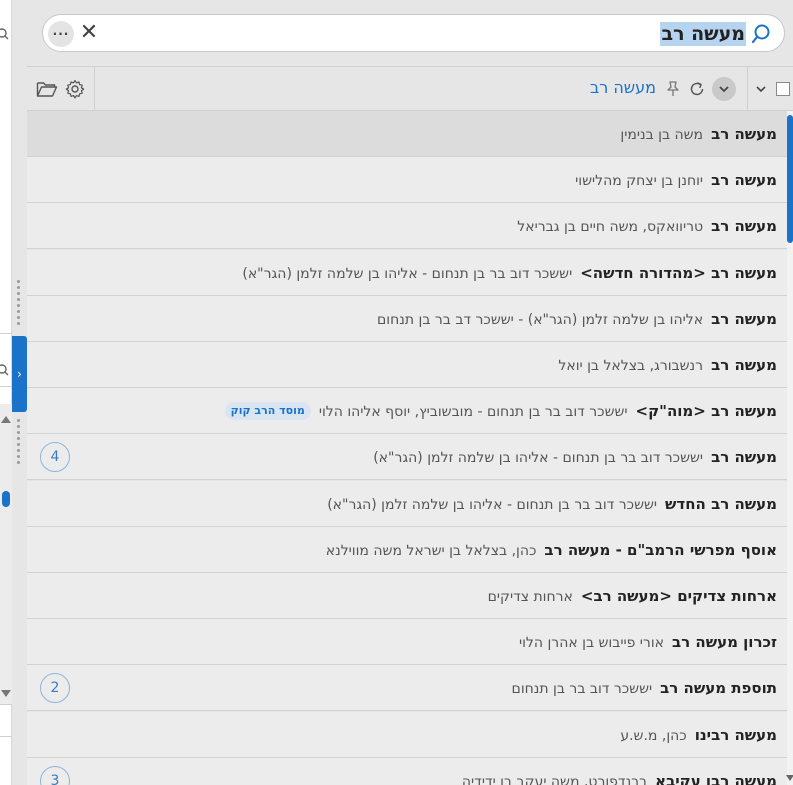 The width and height of the screenshot is (793, 785). I want to click on result-text: מעשה רב משה בן בנימין, so click(698, 134).